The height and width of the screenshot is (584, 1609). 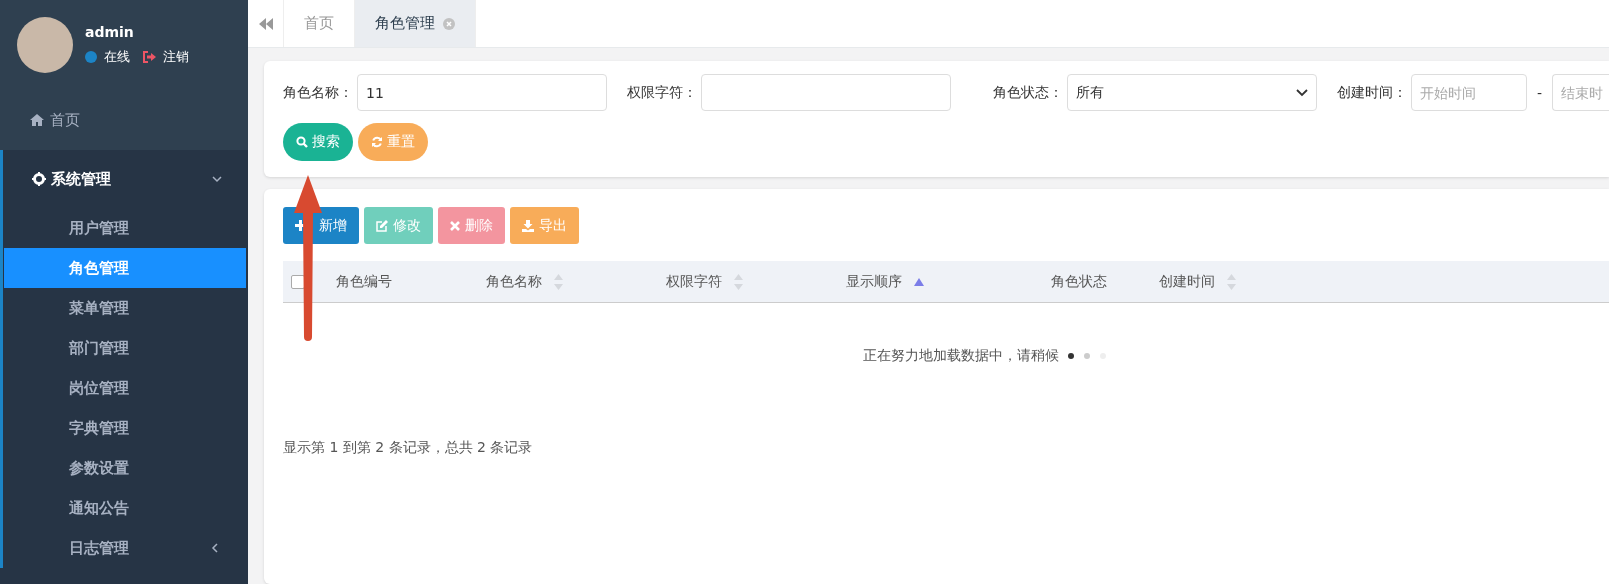 I want to click on gear-icon, so click(x=39, y=179).